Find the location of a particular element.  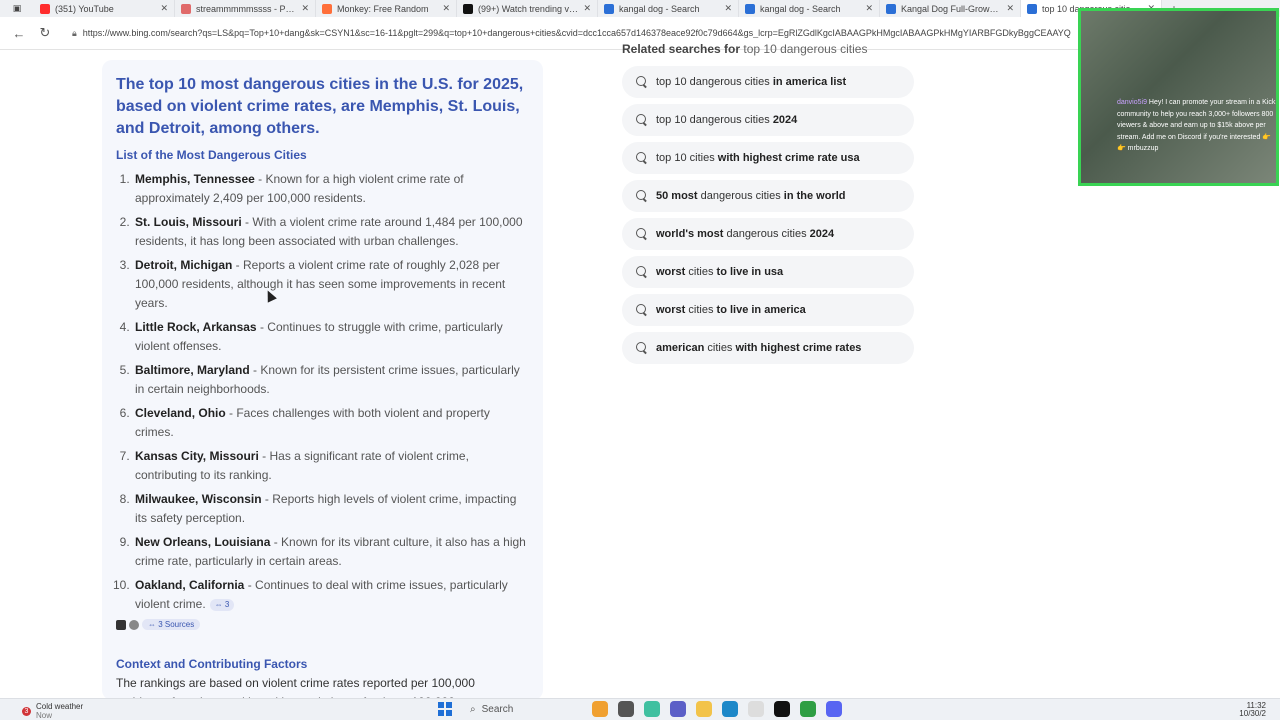

teams-icon is located at coordinates (678, 709).